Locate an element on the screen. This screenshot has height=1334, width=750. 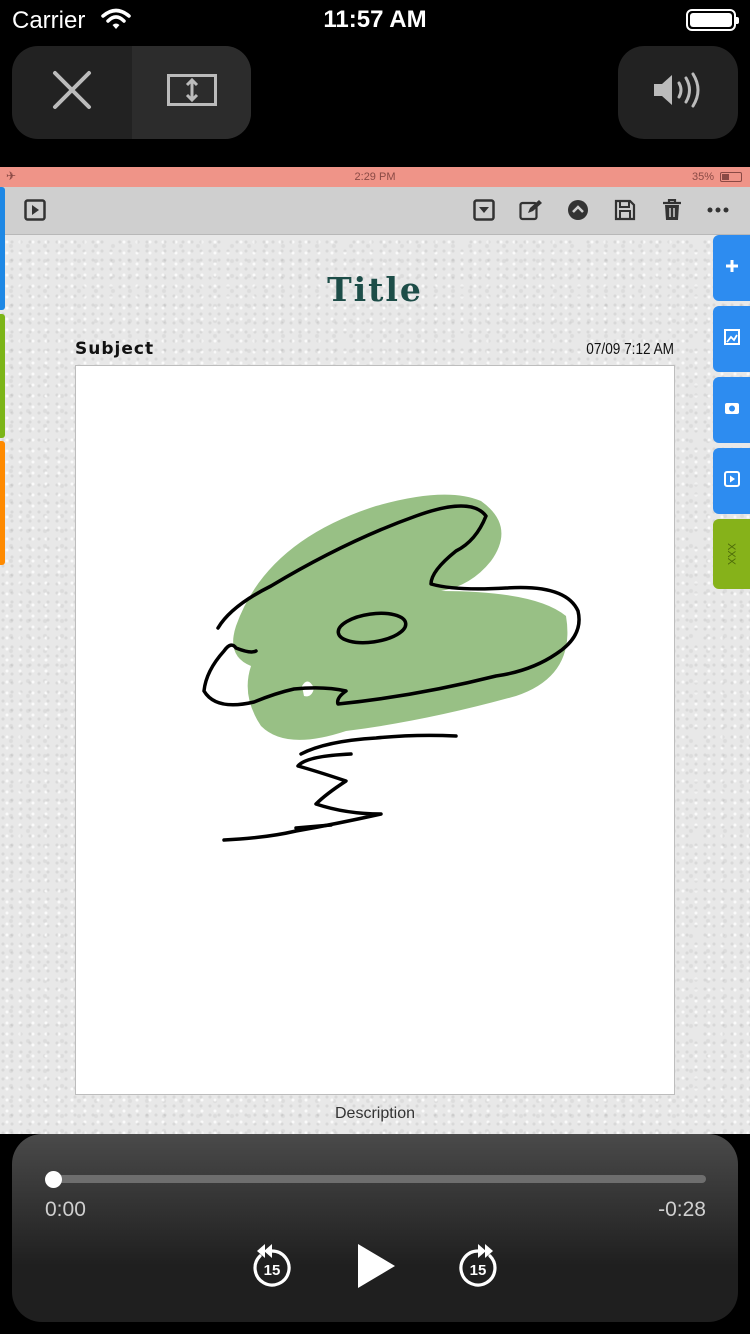
skip-back-label: 15 is located at coordinates (272, 1270).